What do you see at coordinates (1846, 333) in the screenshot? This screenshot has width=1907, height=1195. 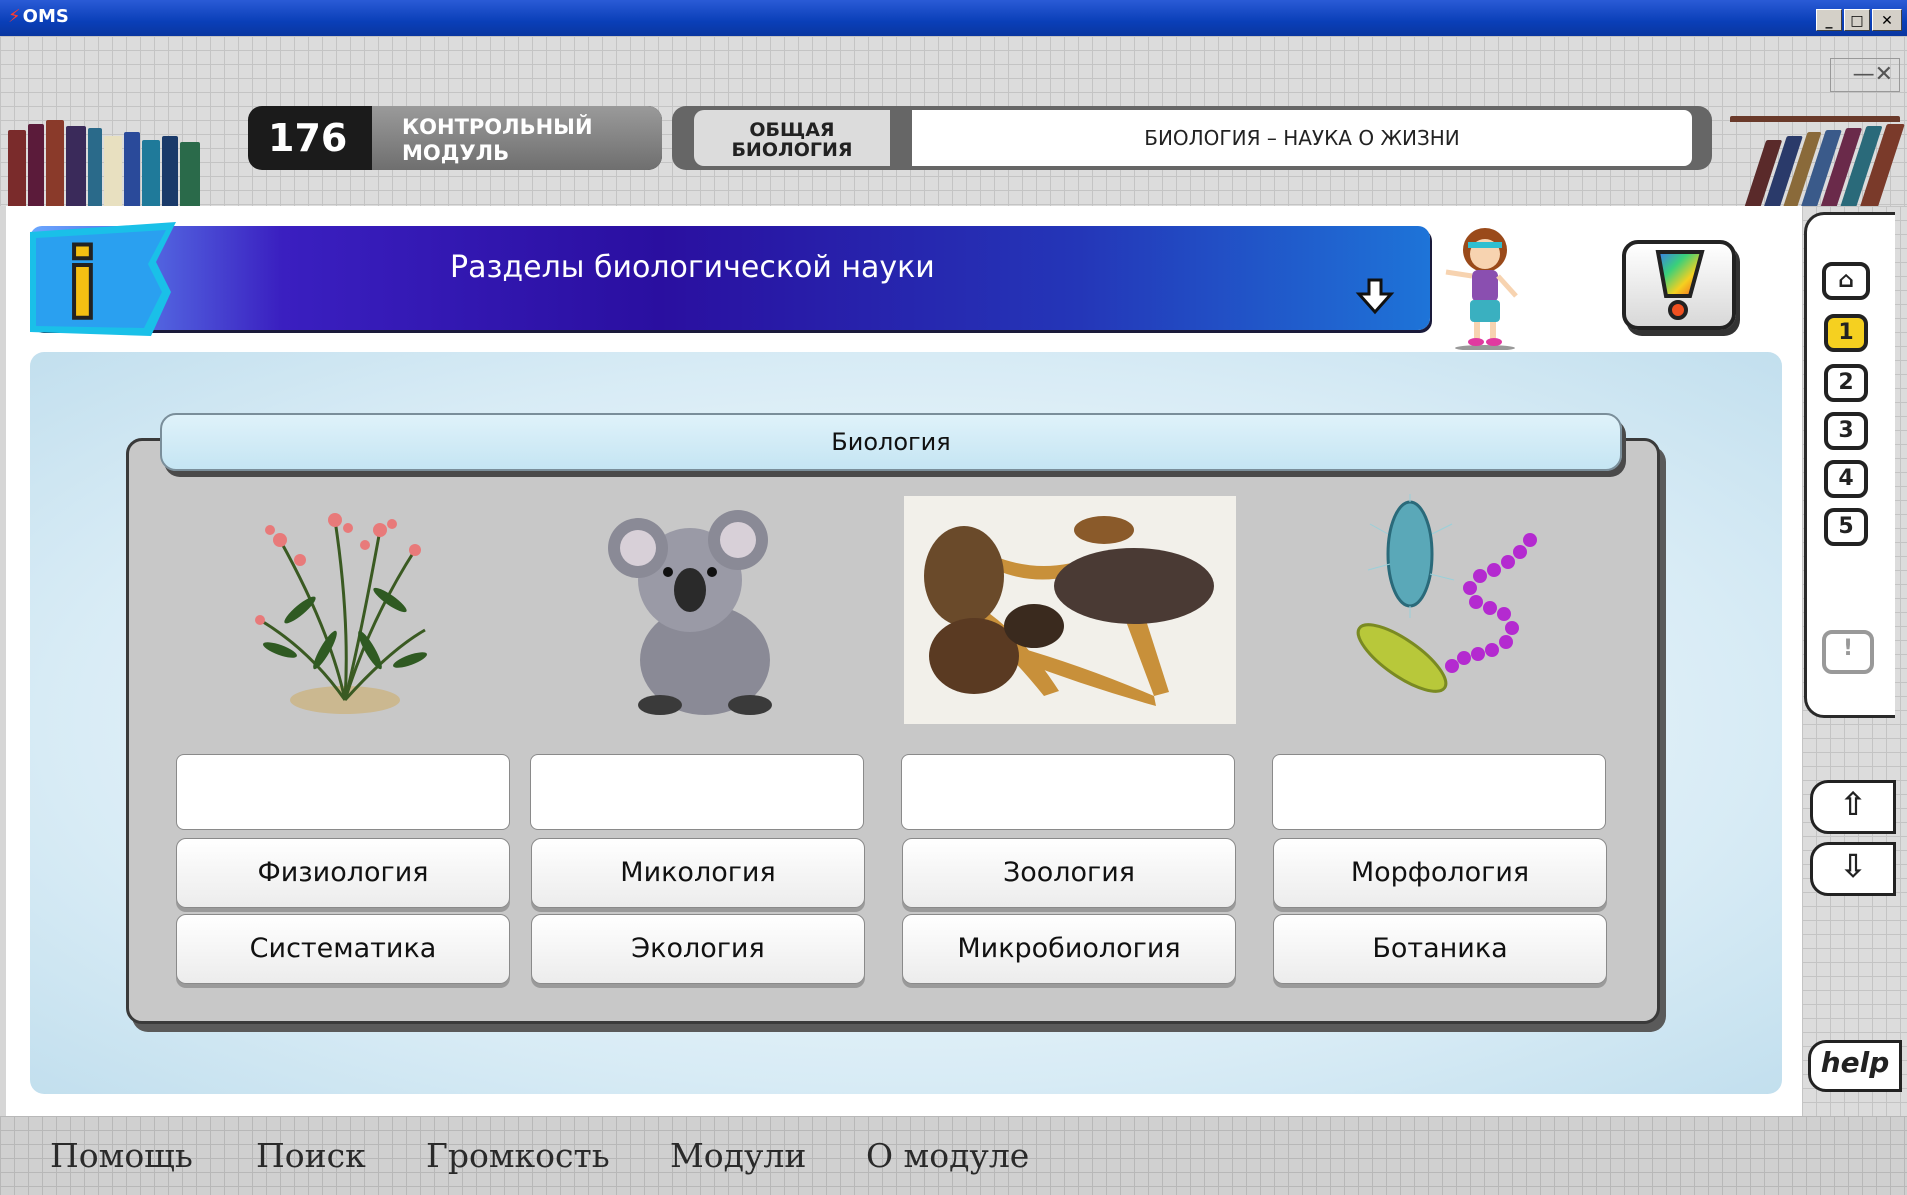 I see `step-1-button: 1` at bounding box center [1846, 333].